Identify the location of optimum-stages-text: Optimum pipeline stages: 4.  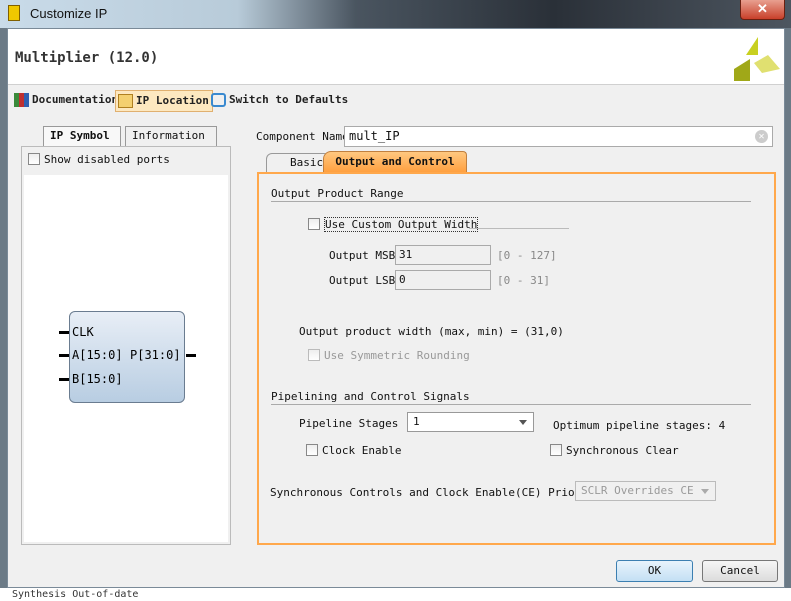
(639, 425).